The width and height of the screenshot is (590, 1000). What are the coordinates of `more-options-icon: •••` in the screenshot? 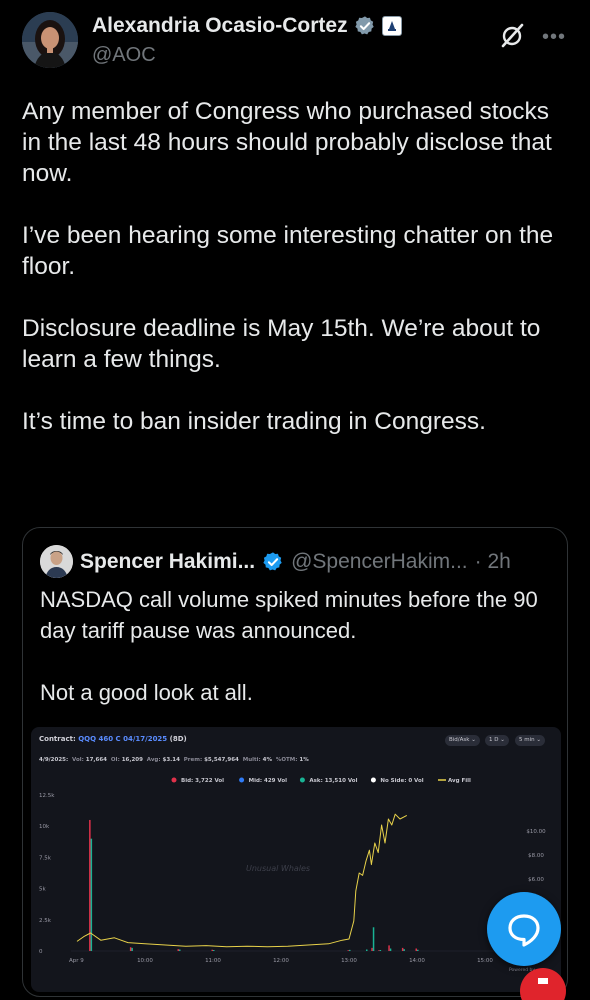 It's located at (554, 37).